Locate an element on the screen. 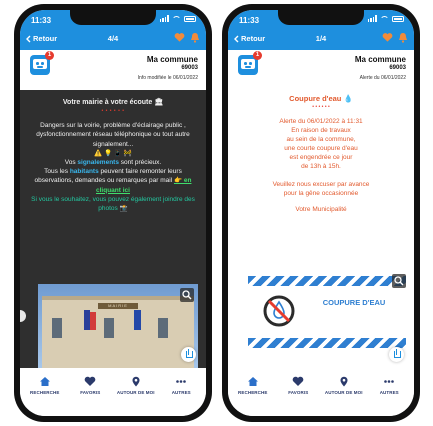 This screenshot has width=433, height=426. no-water-icon is located at coordinates (279, 311).